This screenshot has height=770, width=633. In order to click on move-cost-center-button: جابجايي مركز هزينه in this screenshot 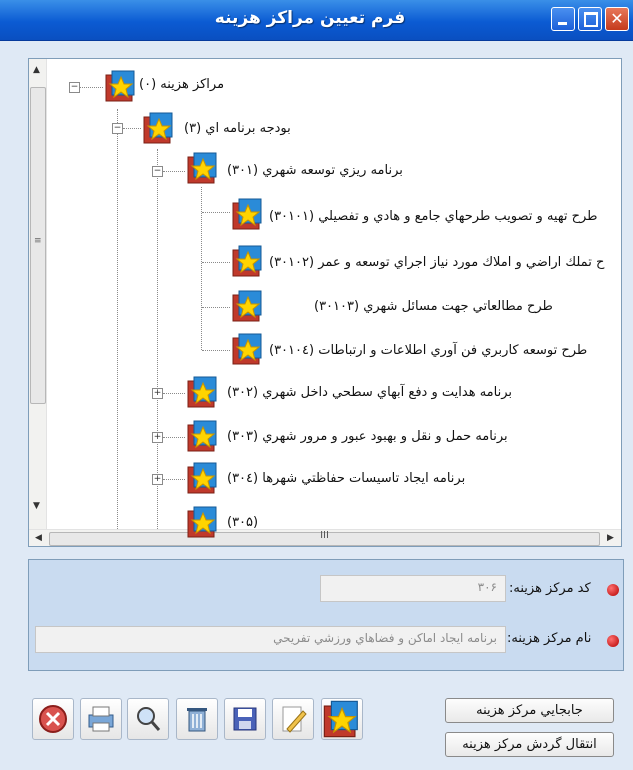, I will do `click(529, 710)`.